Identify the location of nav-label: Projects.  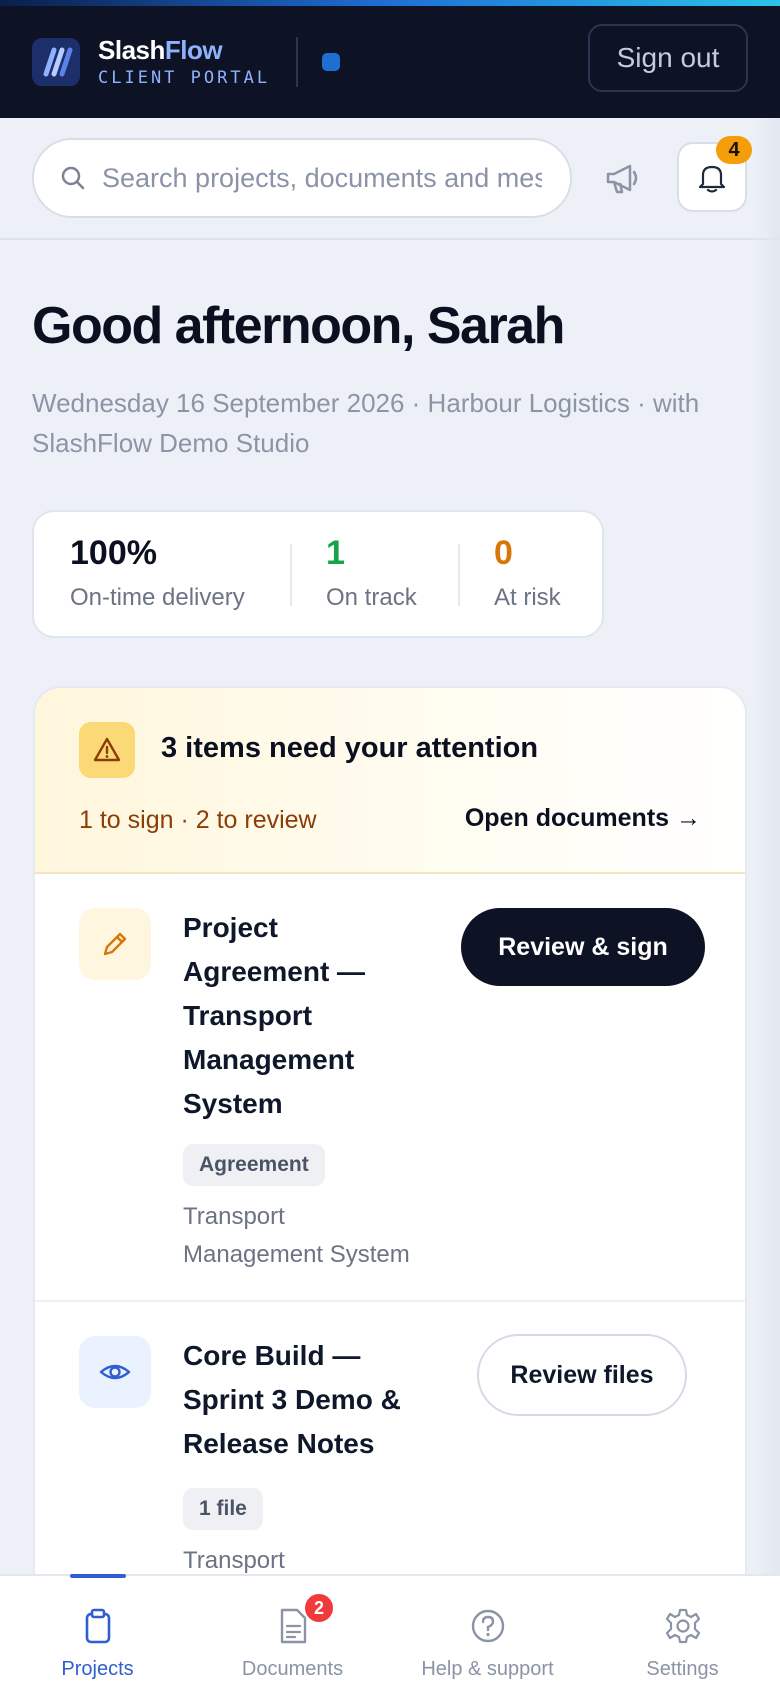
(97, 1669).